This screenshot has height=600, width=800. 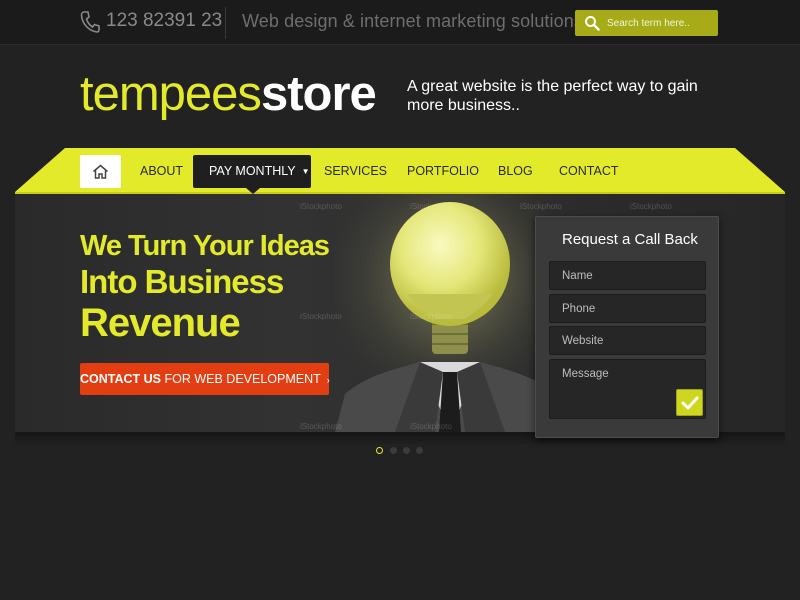 I want to click on search-icon, so click(x=592, y=23).